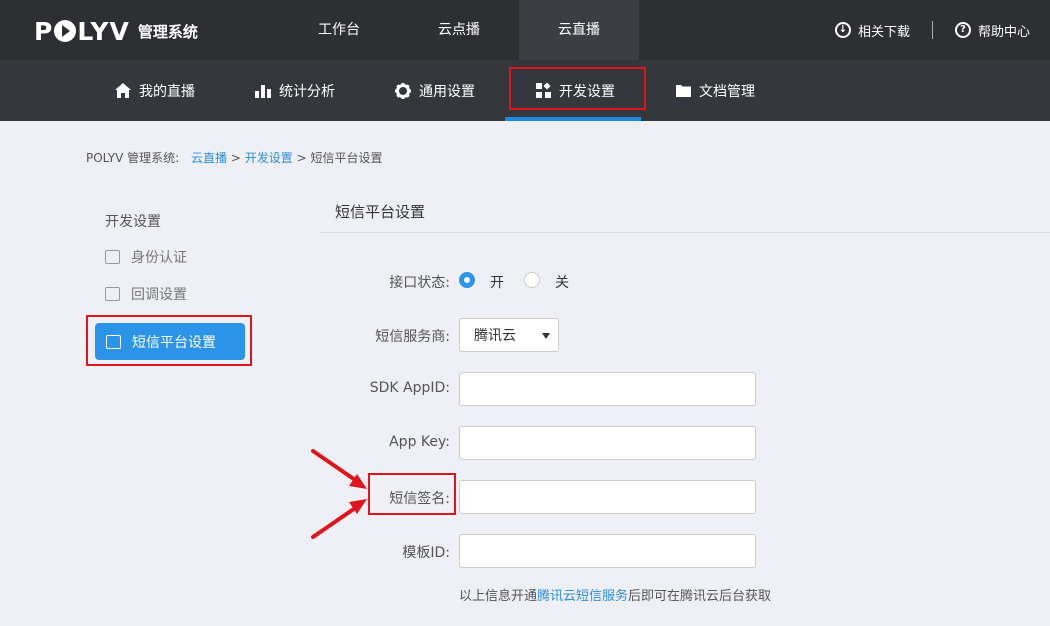 This screenshot has height=626, width=1050. What do you see at coordinates (133, 222) in the screenshot?
I see `sidebar-title: 开发设置` at bounding box center [133, 222].